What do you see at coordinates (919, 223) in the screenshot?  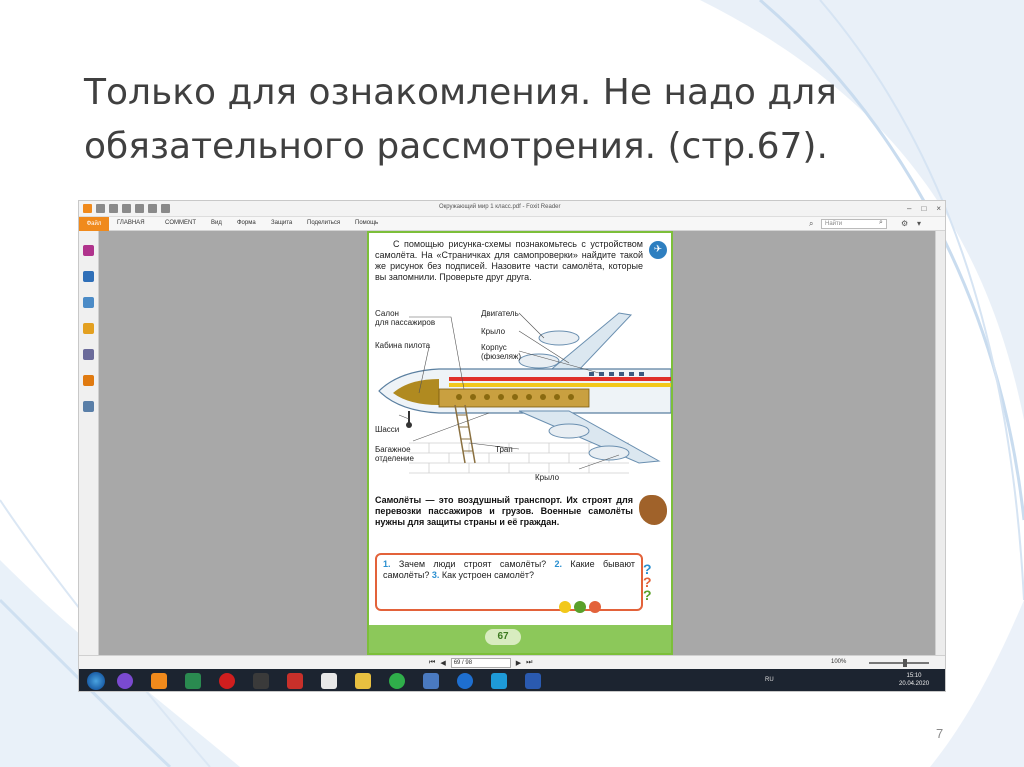 I see `options-icon: ▾` at bounding box center [919, 223].